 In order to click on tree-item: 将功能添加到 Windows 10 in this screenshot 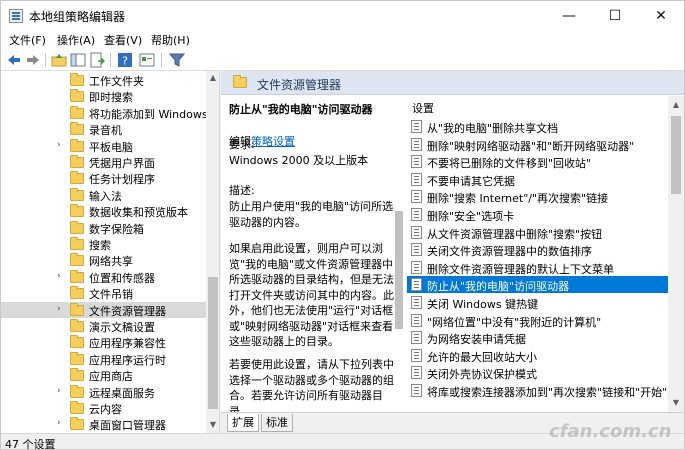, I will do `click(103, 113)`.